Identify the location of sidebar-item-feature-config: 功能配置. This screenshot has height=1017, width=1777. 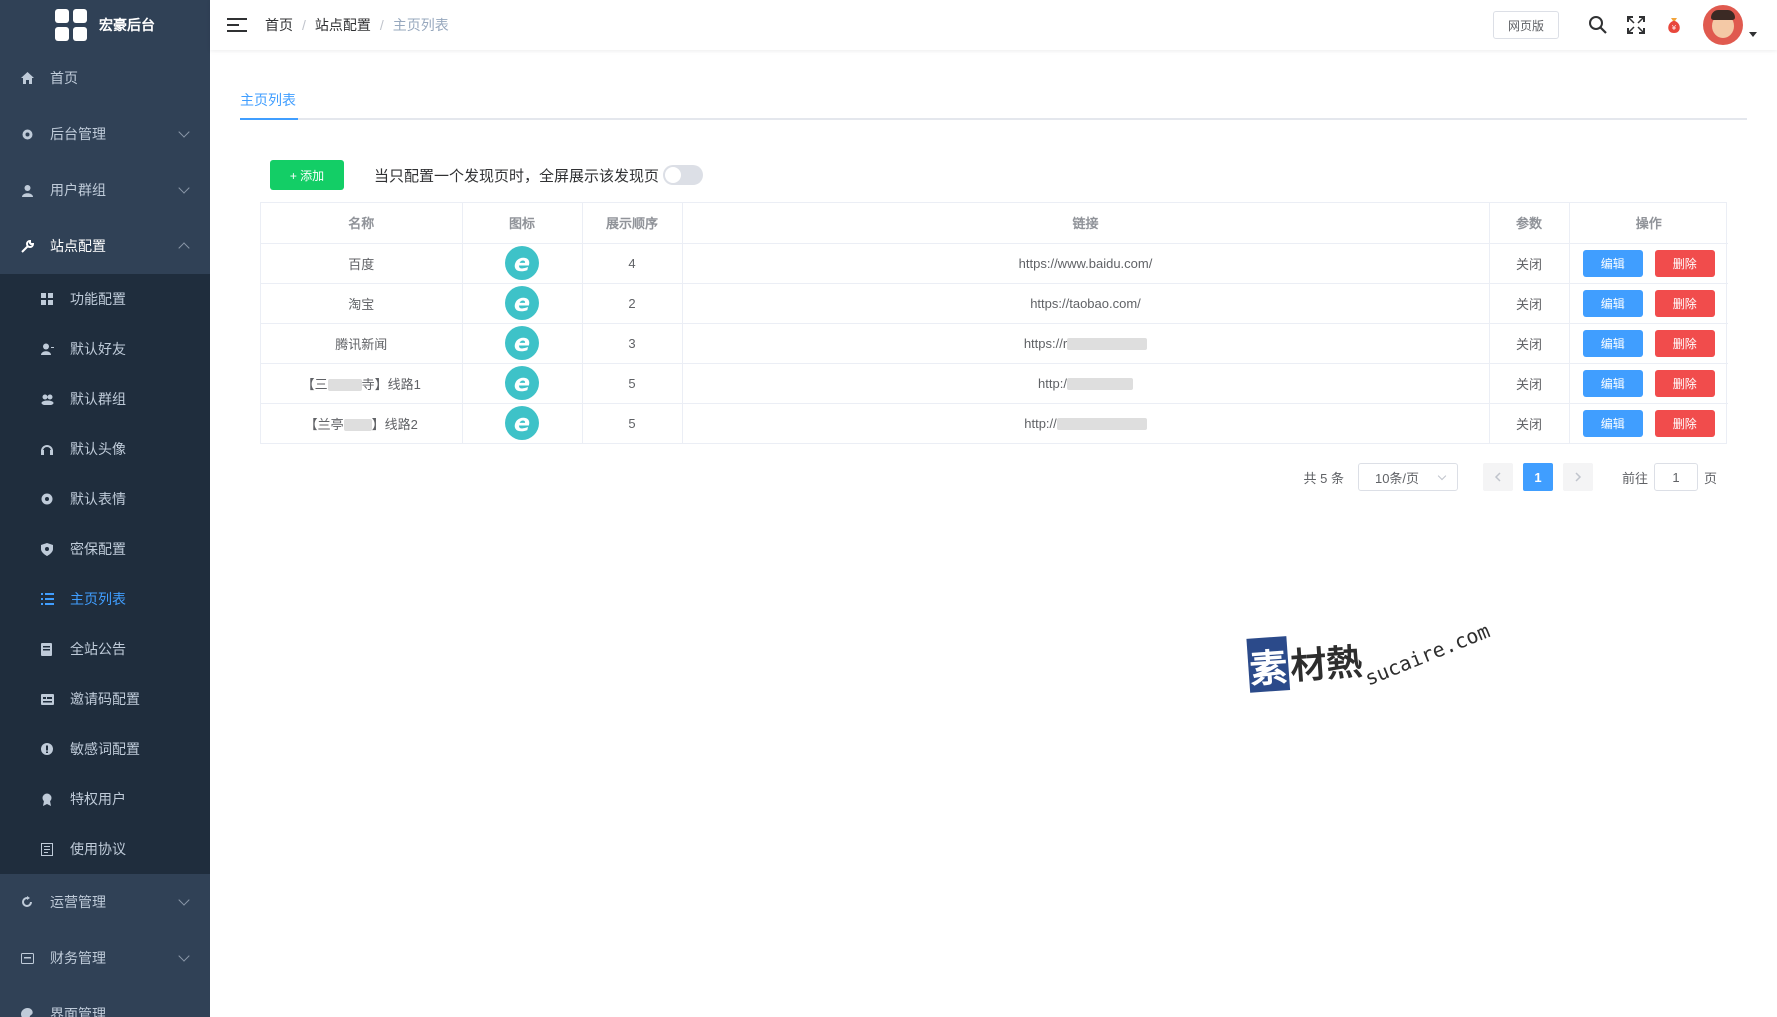
(105, 299).